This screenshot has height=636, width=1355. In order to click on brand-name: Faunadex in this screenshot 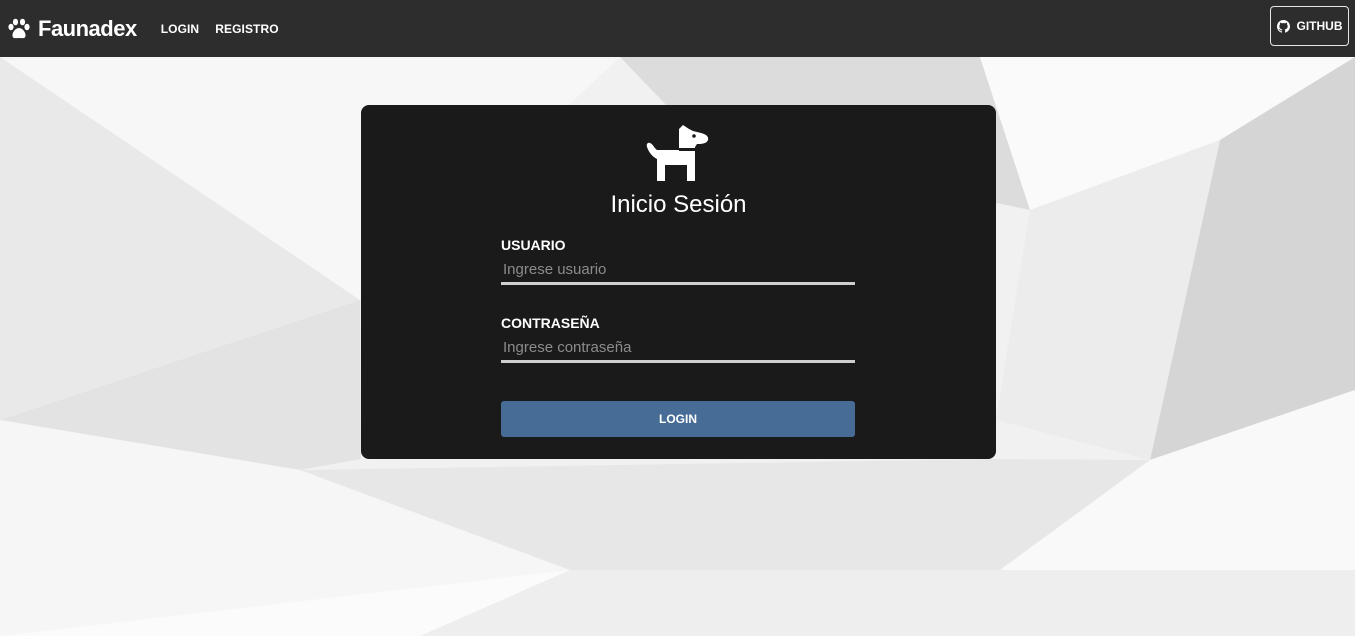, I will do `click(87, 28)`.